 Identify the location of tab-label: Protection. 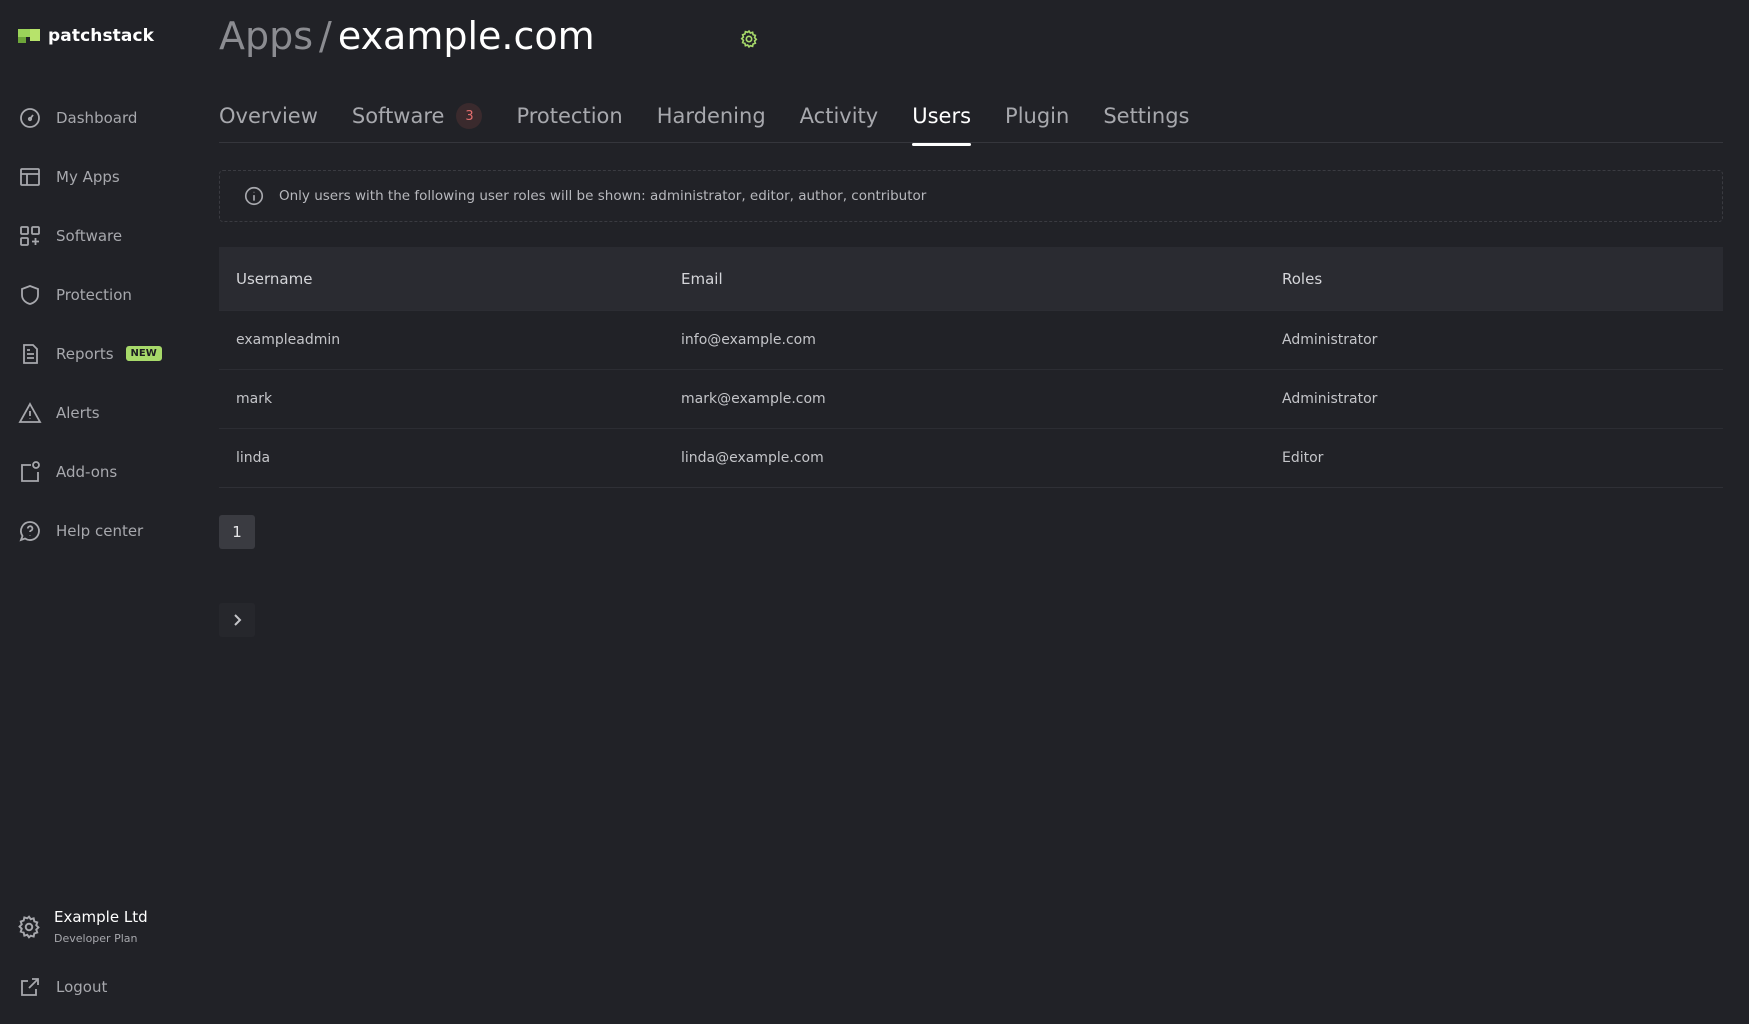
(569, 116).